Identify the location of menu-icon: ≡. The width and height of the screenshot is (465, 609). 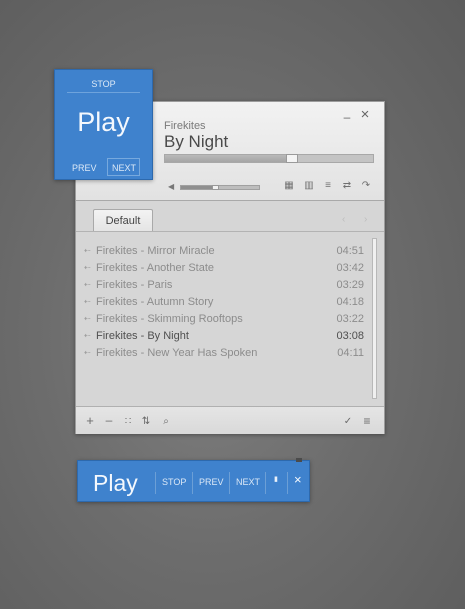
(367, 421).